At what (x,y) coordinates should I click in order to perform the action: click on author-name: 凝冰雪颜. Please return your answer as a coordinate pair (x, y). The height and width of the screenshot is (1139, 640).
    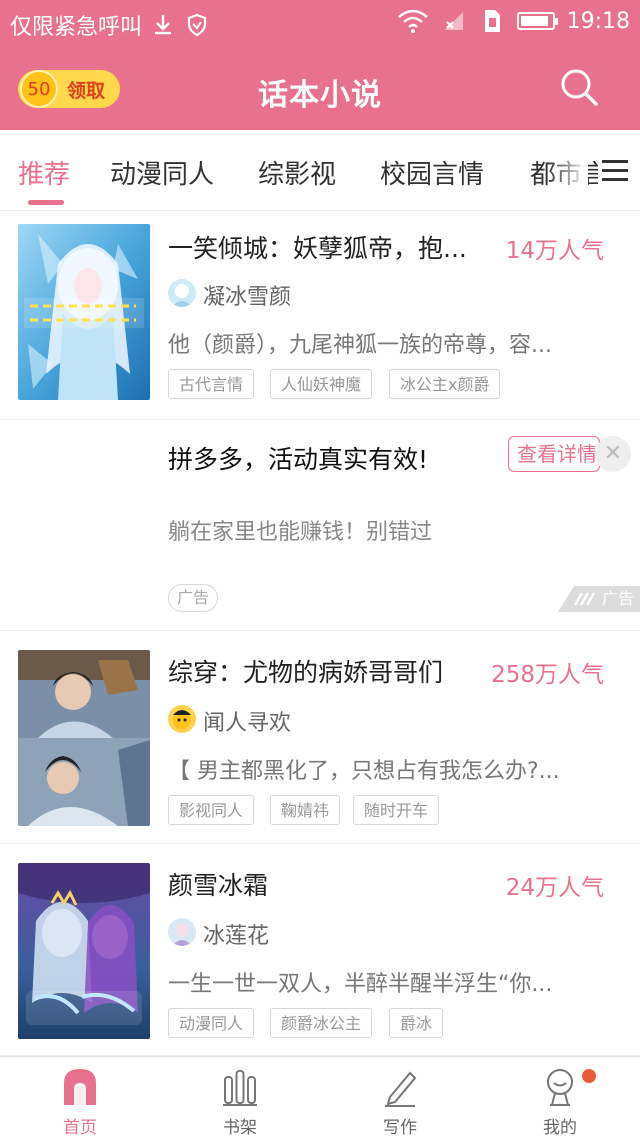
    Looking at the image, I should click on (247, 295).